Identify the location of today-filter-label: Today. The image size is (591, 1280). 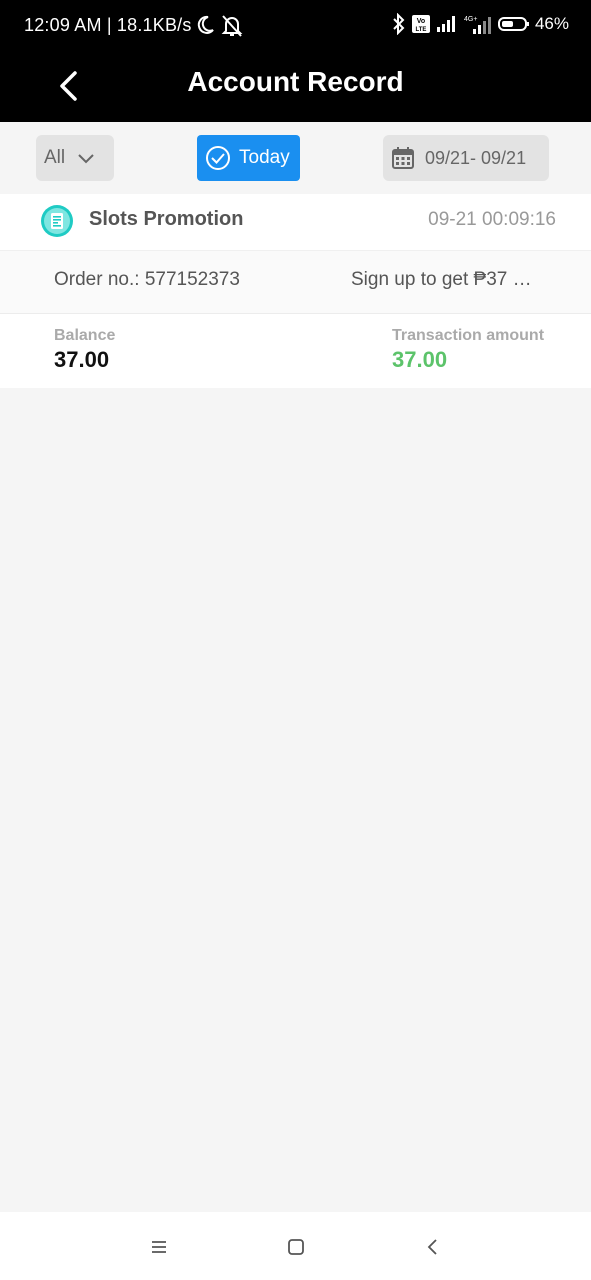
(264, 157).